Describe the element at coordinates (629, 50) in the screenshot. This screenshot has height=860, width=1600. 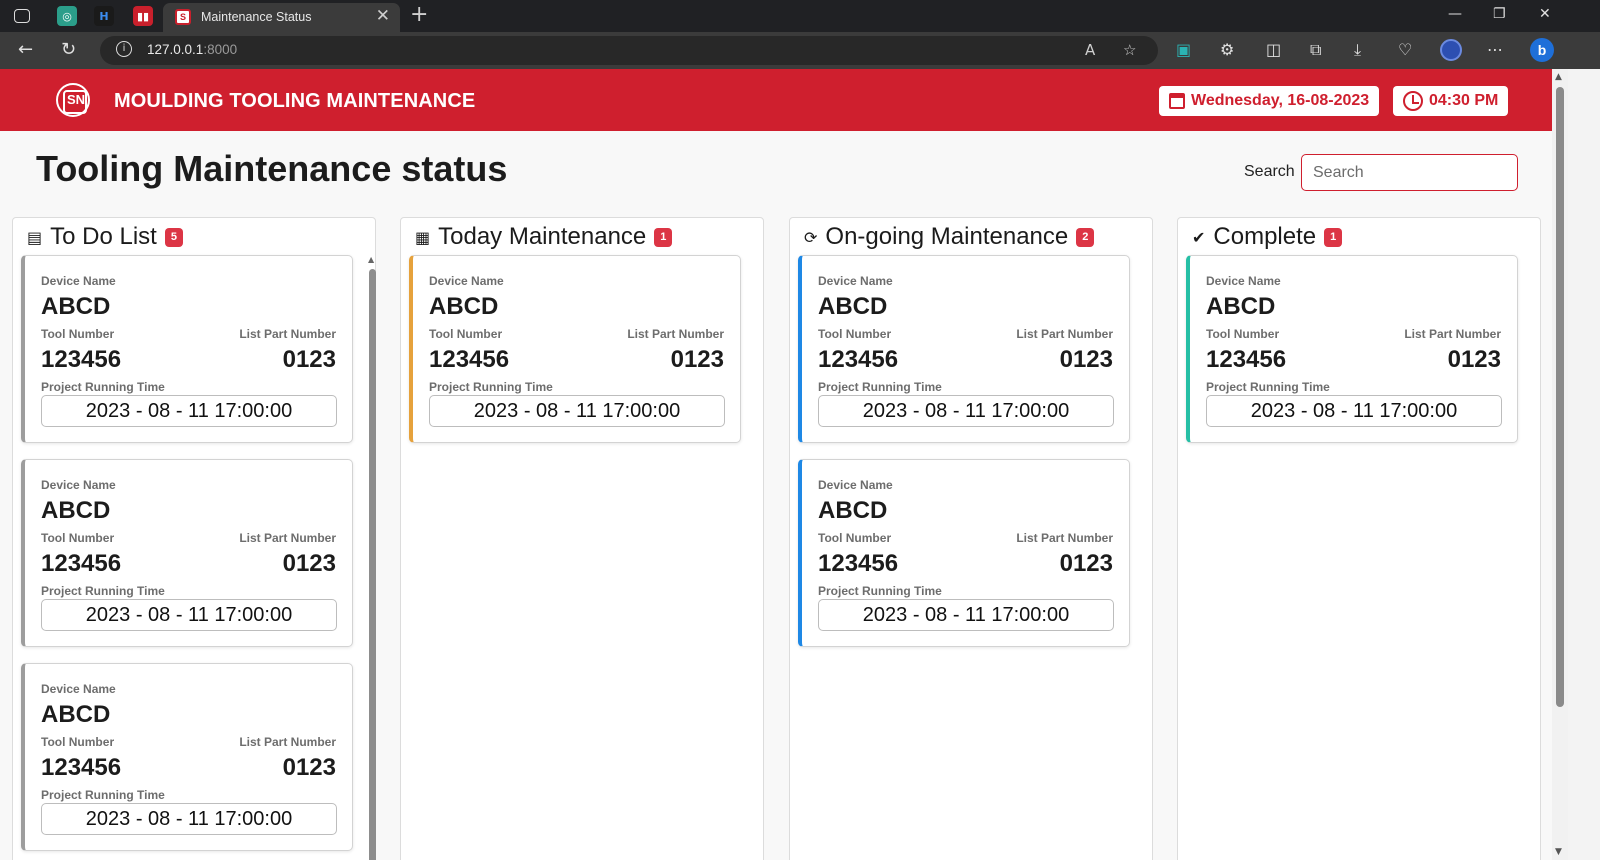
I see `address-bar: i 127.0.0.1:8000 A ☆` at that location.